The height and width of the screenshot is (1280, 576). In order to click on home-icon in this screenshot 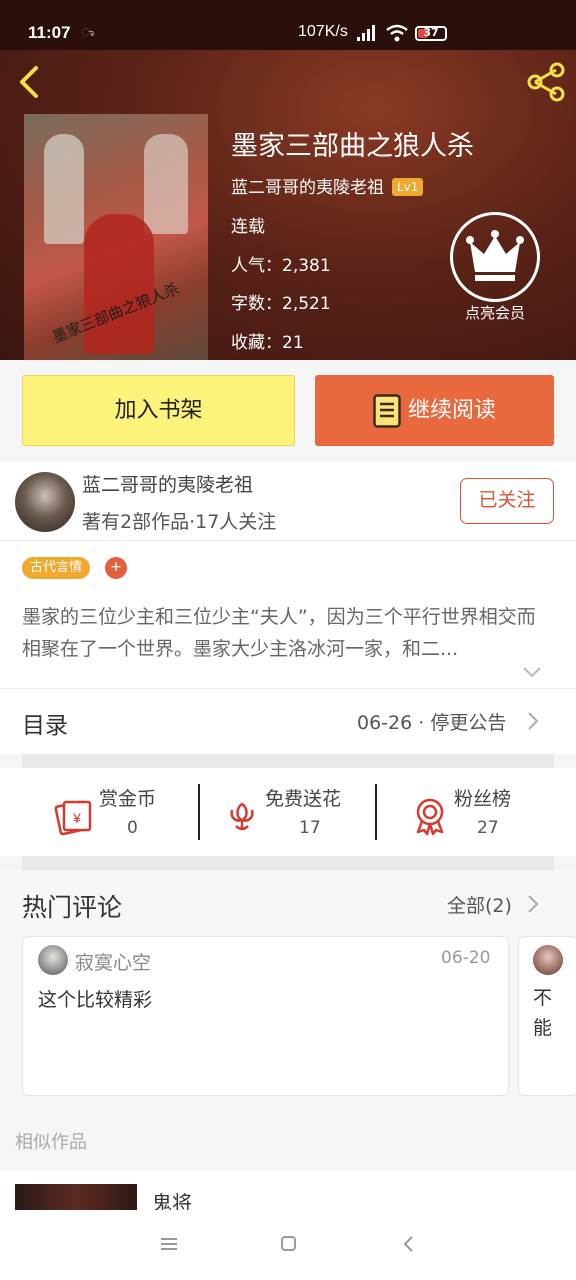, I will do `click(289, 1244)`.